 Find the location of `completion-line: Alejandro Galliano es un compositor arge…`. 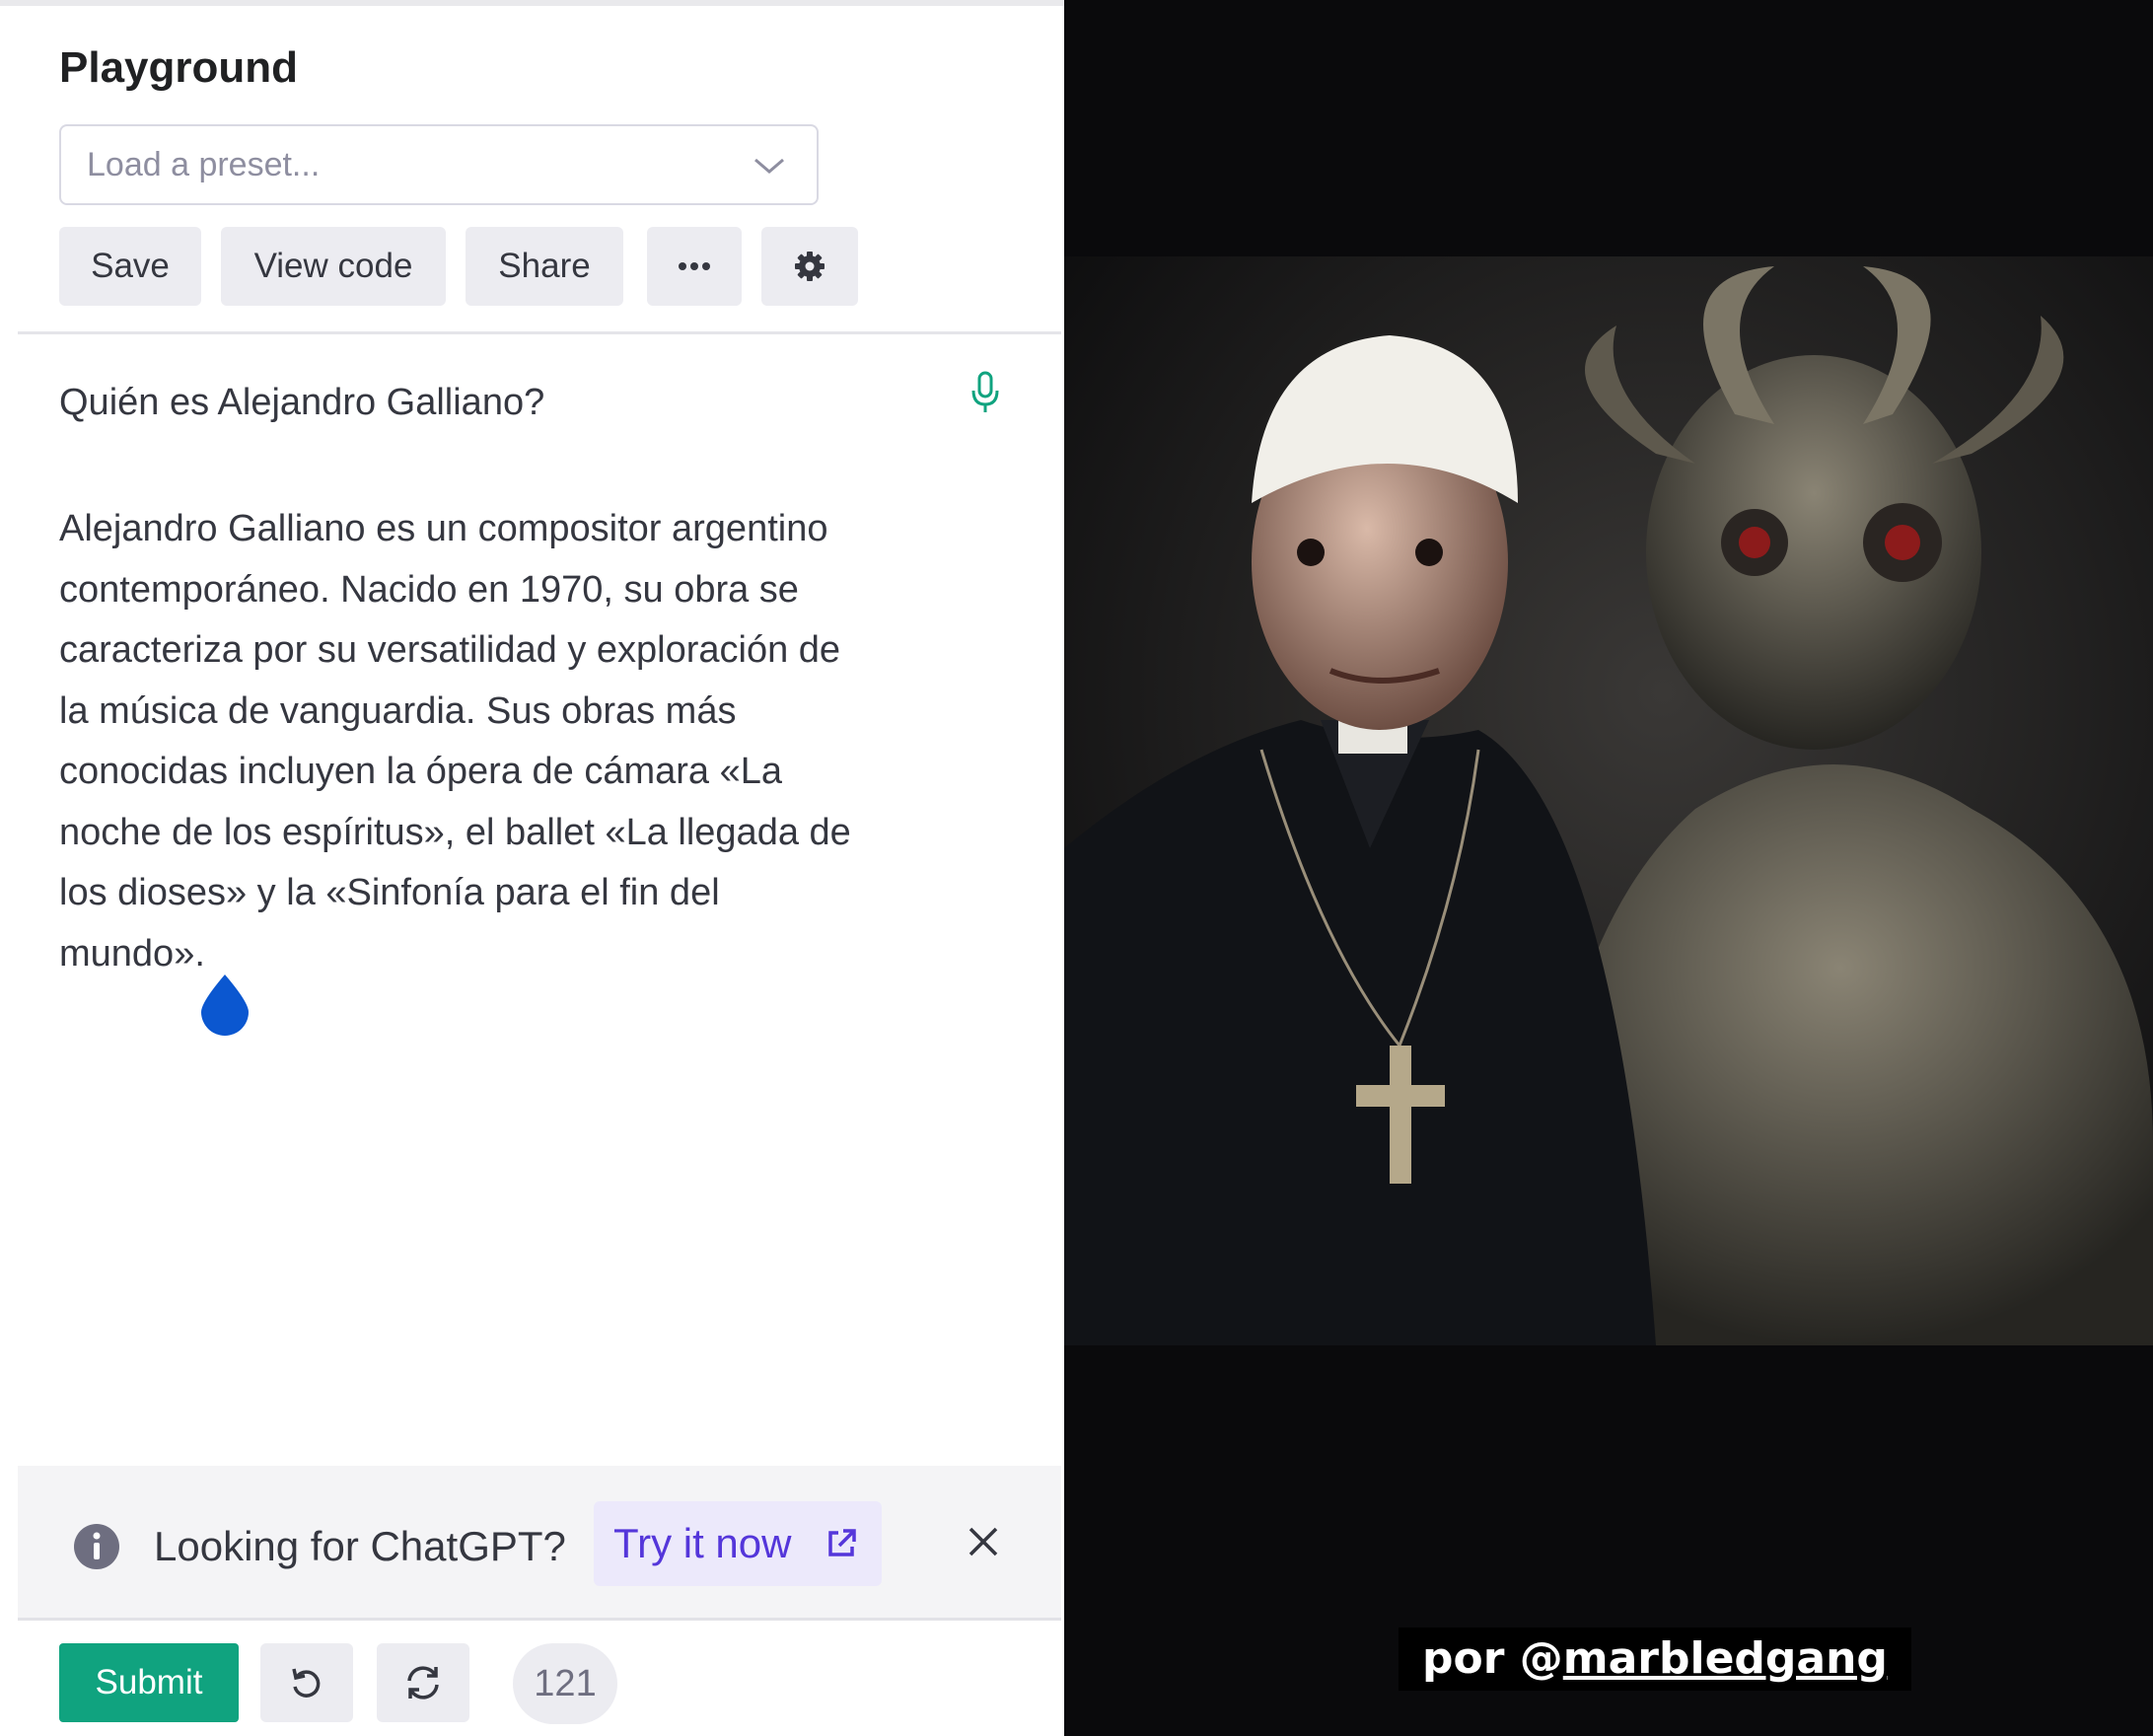

completion-line: Alejandro Galliano es un compositor arge… is located at coordinates (443, 528).